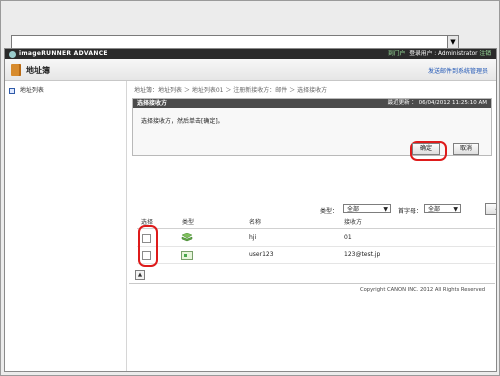  What do you see at coordinates (362, 254) in the screenshot?
I see `recipient-cell: 123@test.jp` at bounding box center [362, 254].